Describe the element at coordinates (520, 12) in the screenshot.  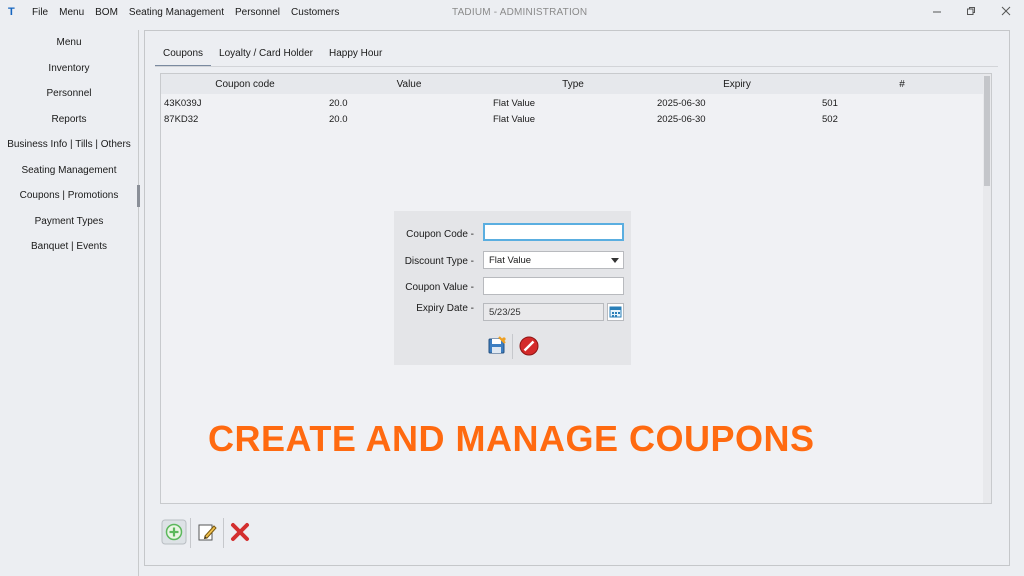
I see `window-title: TADIUM - ADMINISTRATION` at that location.